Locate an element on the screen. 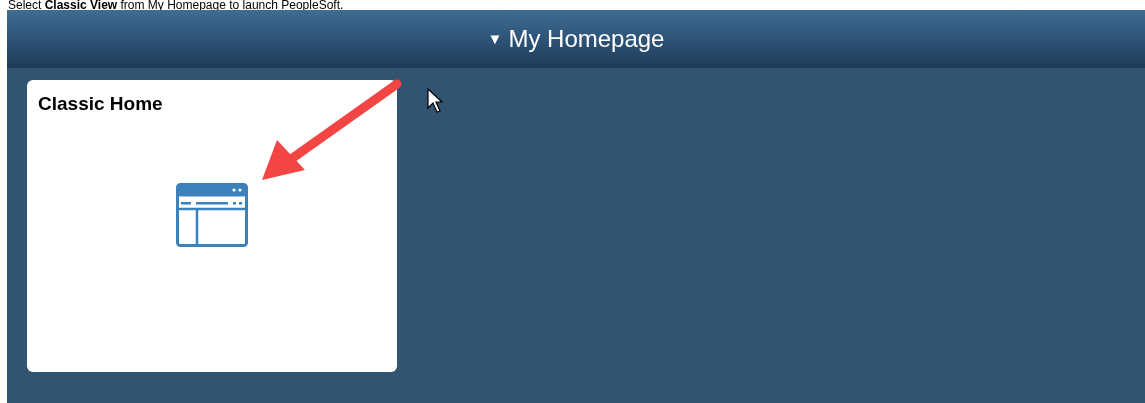  tile-title: Classic Home is located at coordinates (100, 104).